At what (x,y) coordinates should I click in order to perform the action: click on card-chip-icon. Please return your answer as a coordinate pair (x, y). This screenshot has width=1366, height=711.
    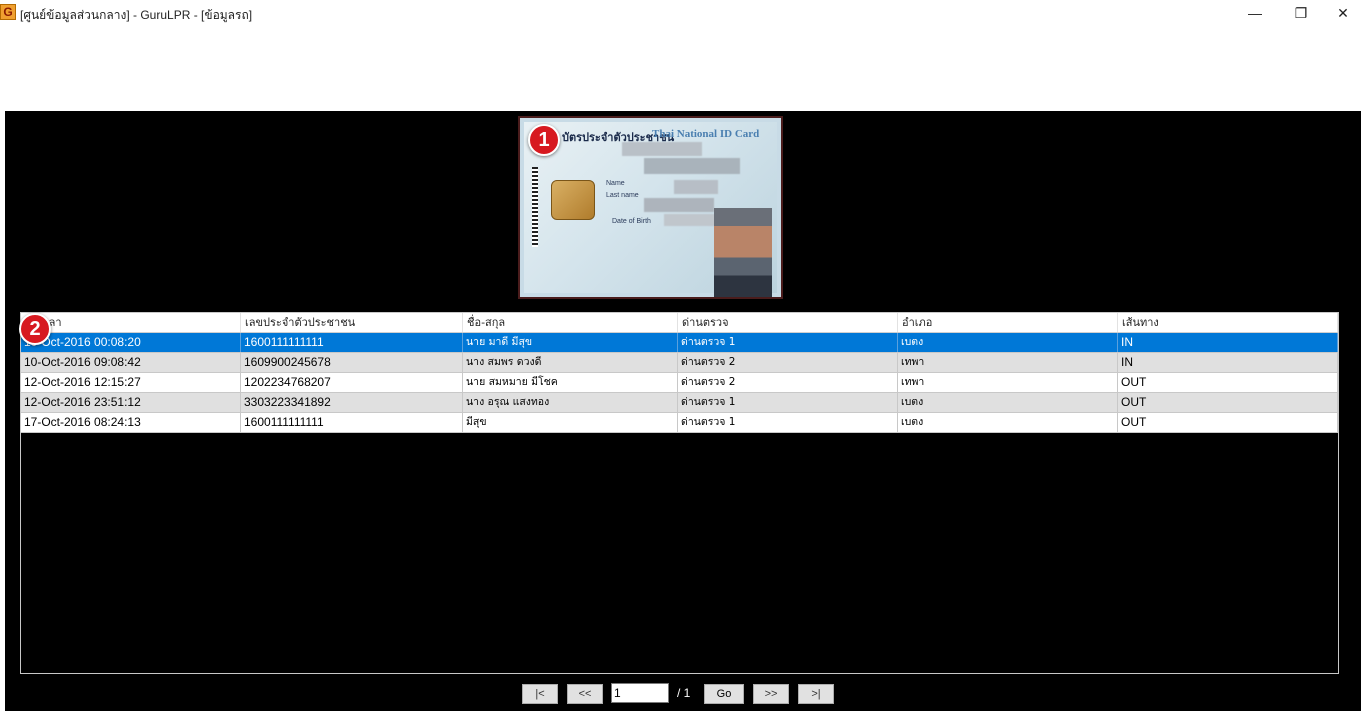
    Looking at the image, I should click on (573, 200).